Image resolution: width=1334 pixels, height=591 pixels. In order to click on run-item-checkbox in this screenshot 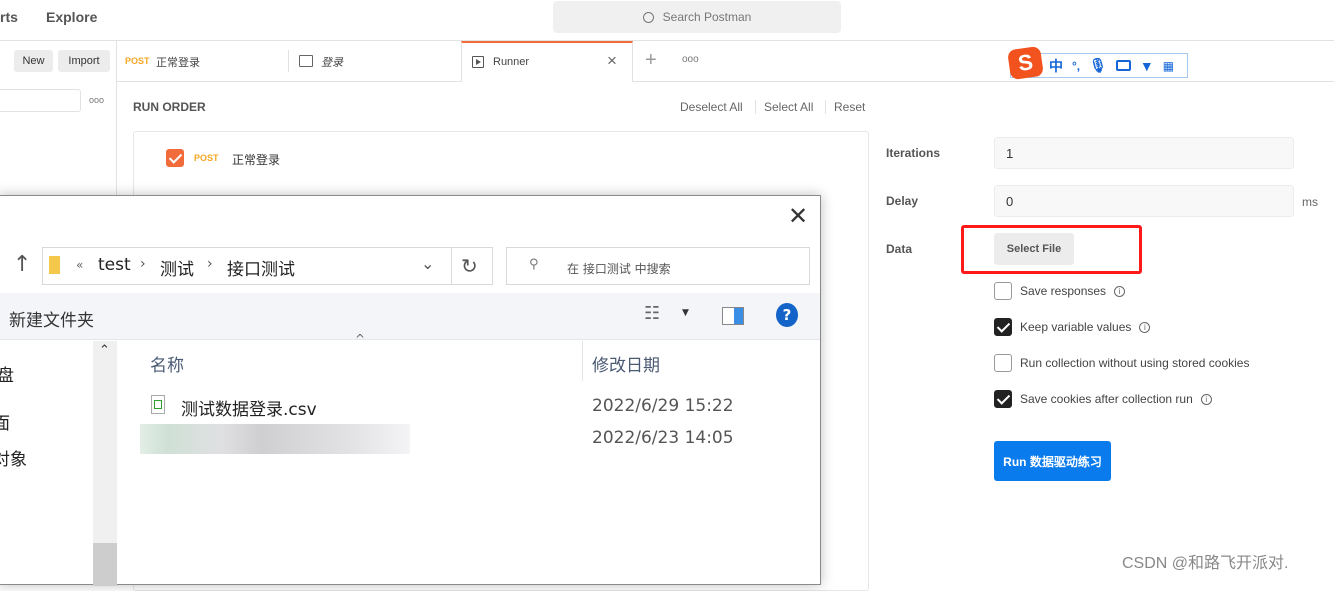, I will do `click(175, 158)`.